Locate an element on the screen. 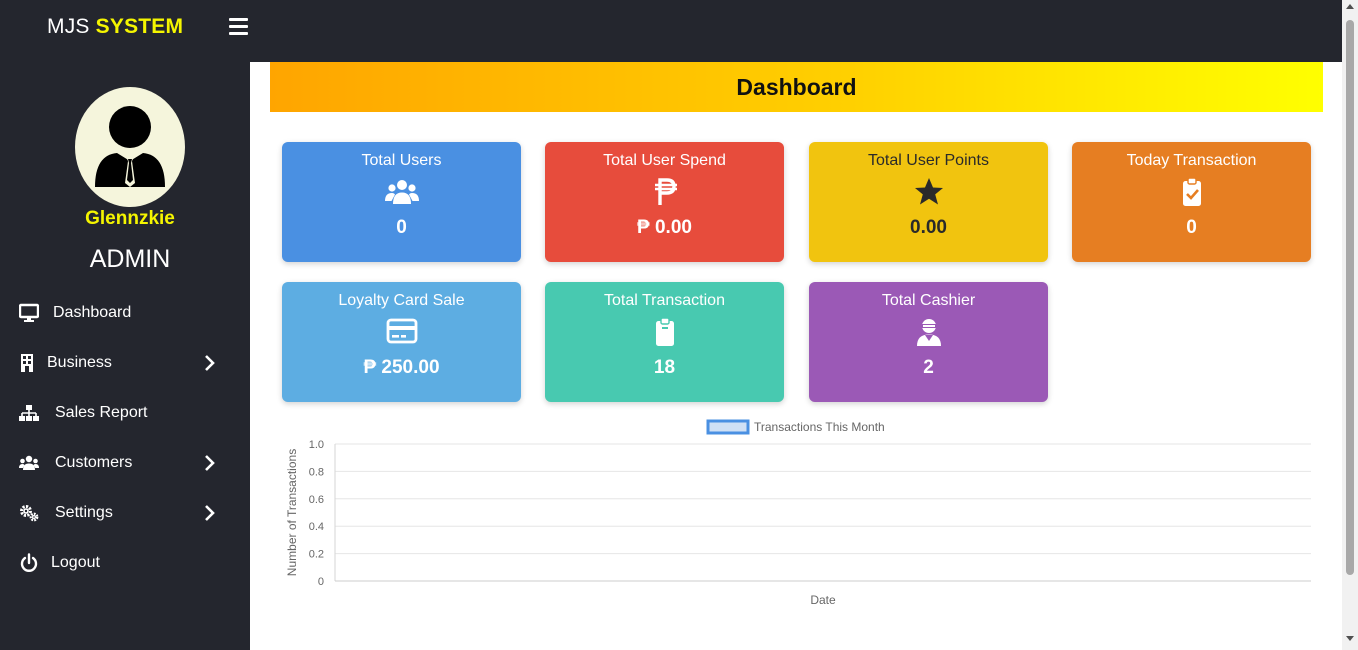  building-icon is located at coordinates (27, 363).